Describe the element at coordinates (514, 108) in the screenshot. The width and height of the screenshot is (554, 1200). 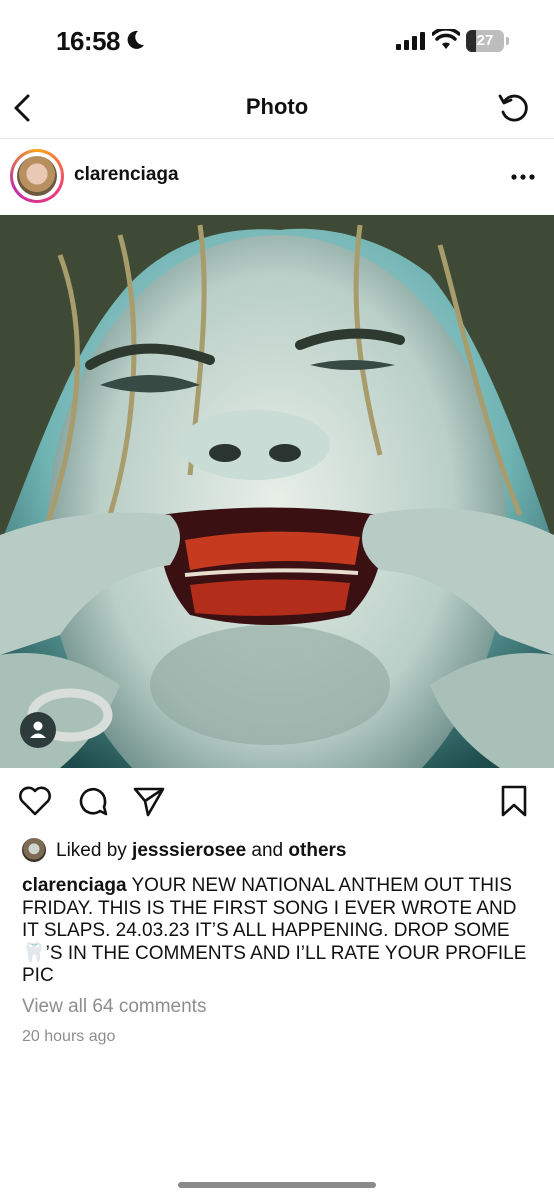
I see `refresh-icon` at that location.